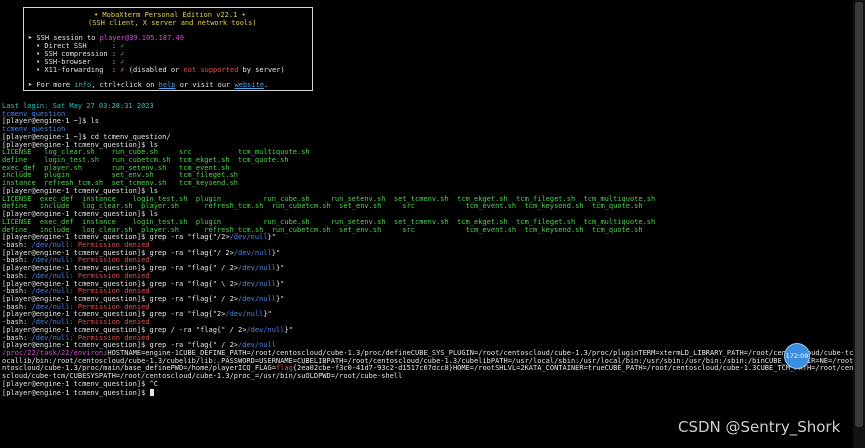 The width and height of the screenshot is (865, 448). Describe the element at coordinates (759, 427) in the screenshot. I see `watermark: CSDN @Sentry_Shork` at that location.